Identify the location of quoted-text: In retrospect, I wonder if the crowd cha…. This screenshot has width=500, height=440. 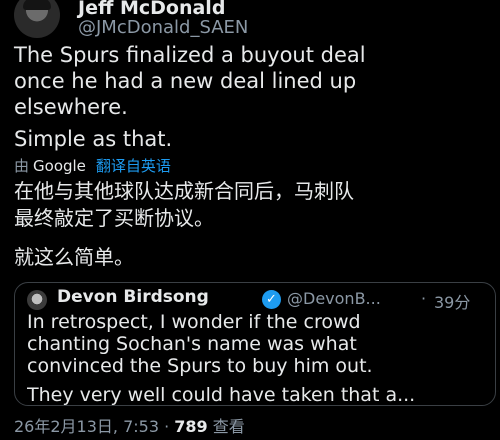
(200, 344).